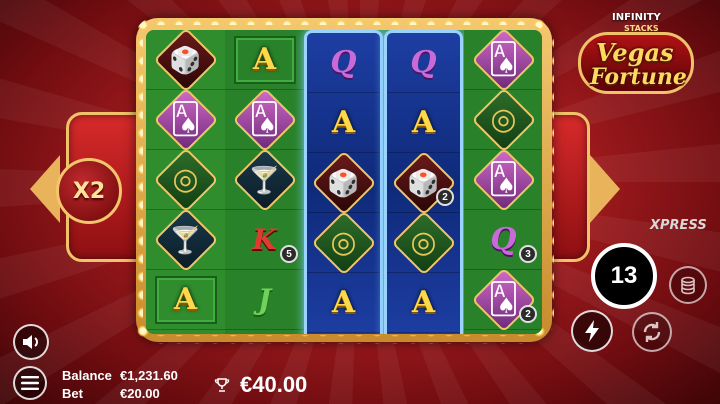  I want to click on autoplay-icon, so click(652, 332).